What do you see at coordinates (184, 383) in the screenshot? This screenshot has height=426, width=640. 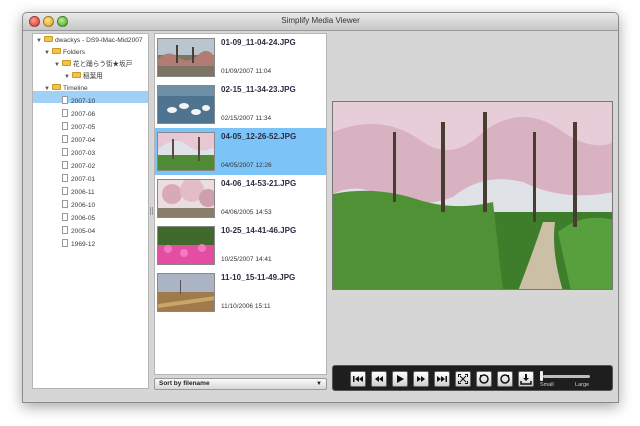 I see `sort-dropdown-label: Sort by filename` at bounding box center [184, 383].